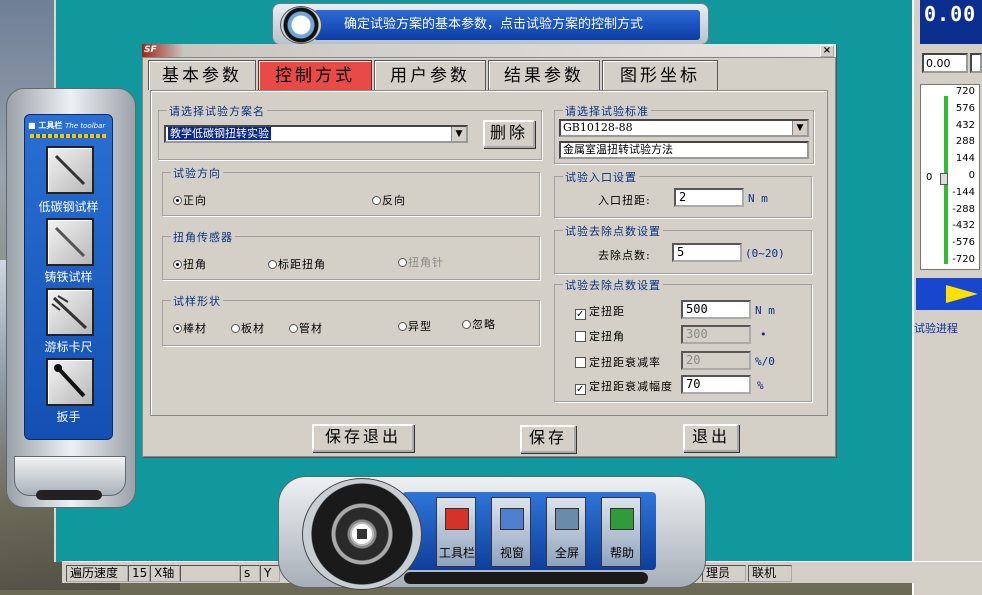  I want to click on direction-group: 试验方向, so click(351, 190).